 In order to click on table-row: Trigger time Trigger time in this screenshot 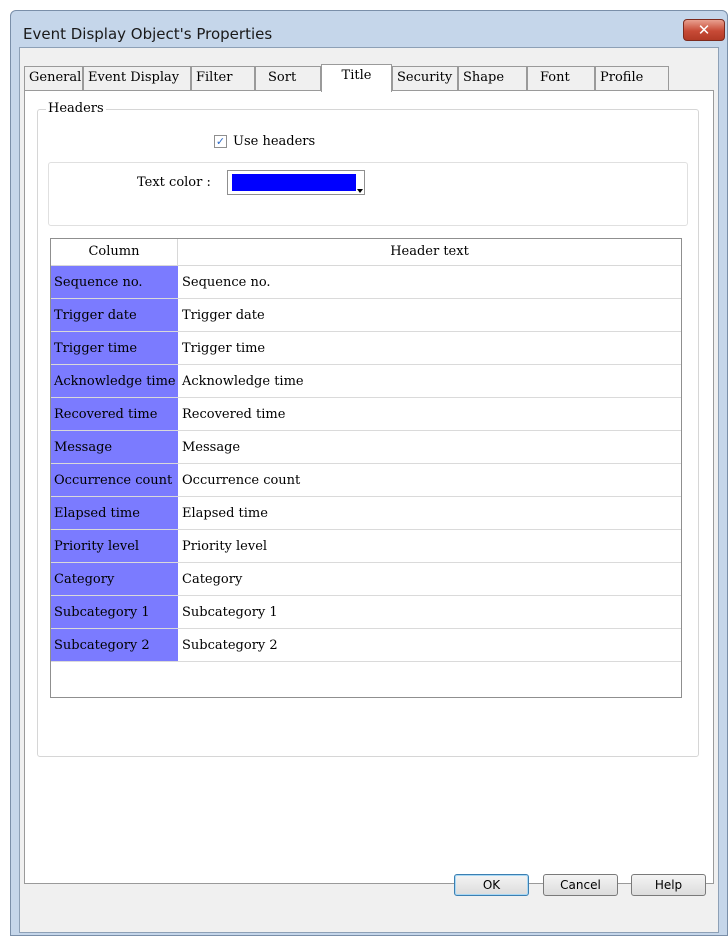, I will do `click(366, 348)`.